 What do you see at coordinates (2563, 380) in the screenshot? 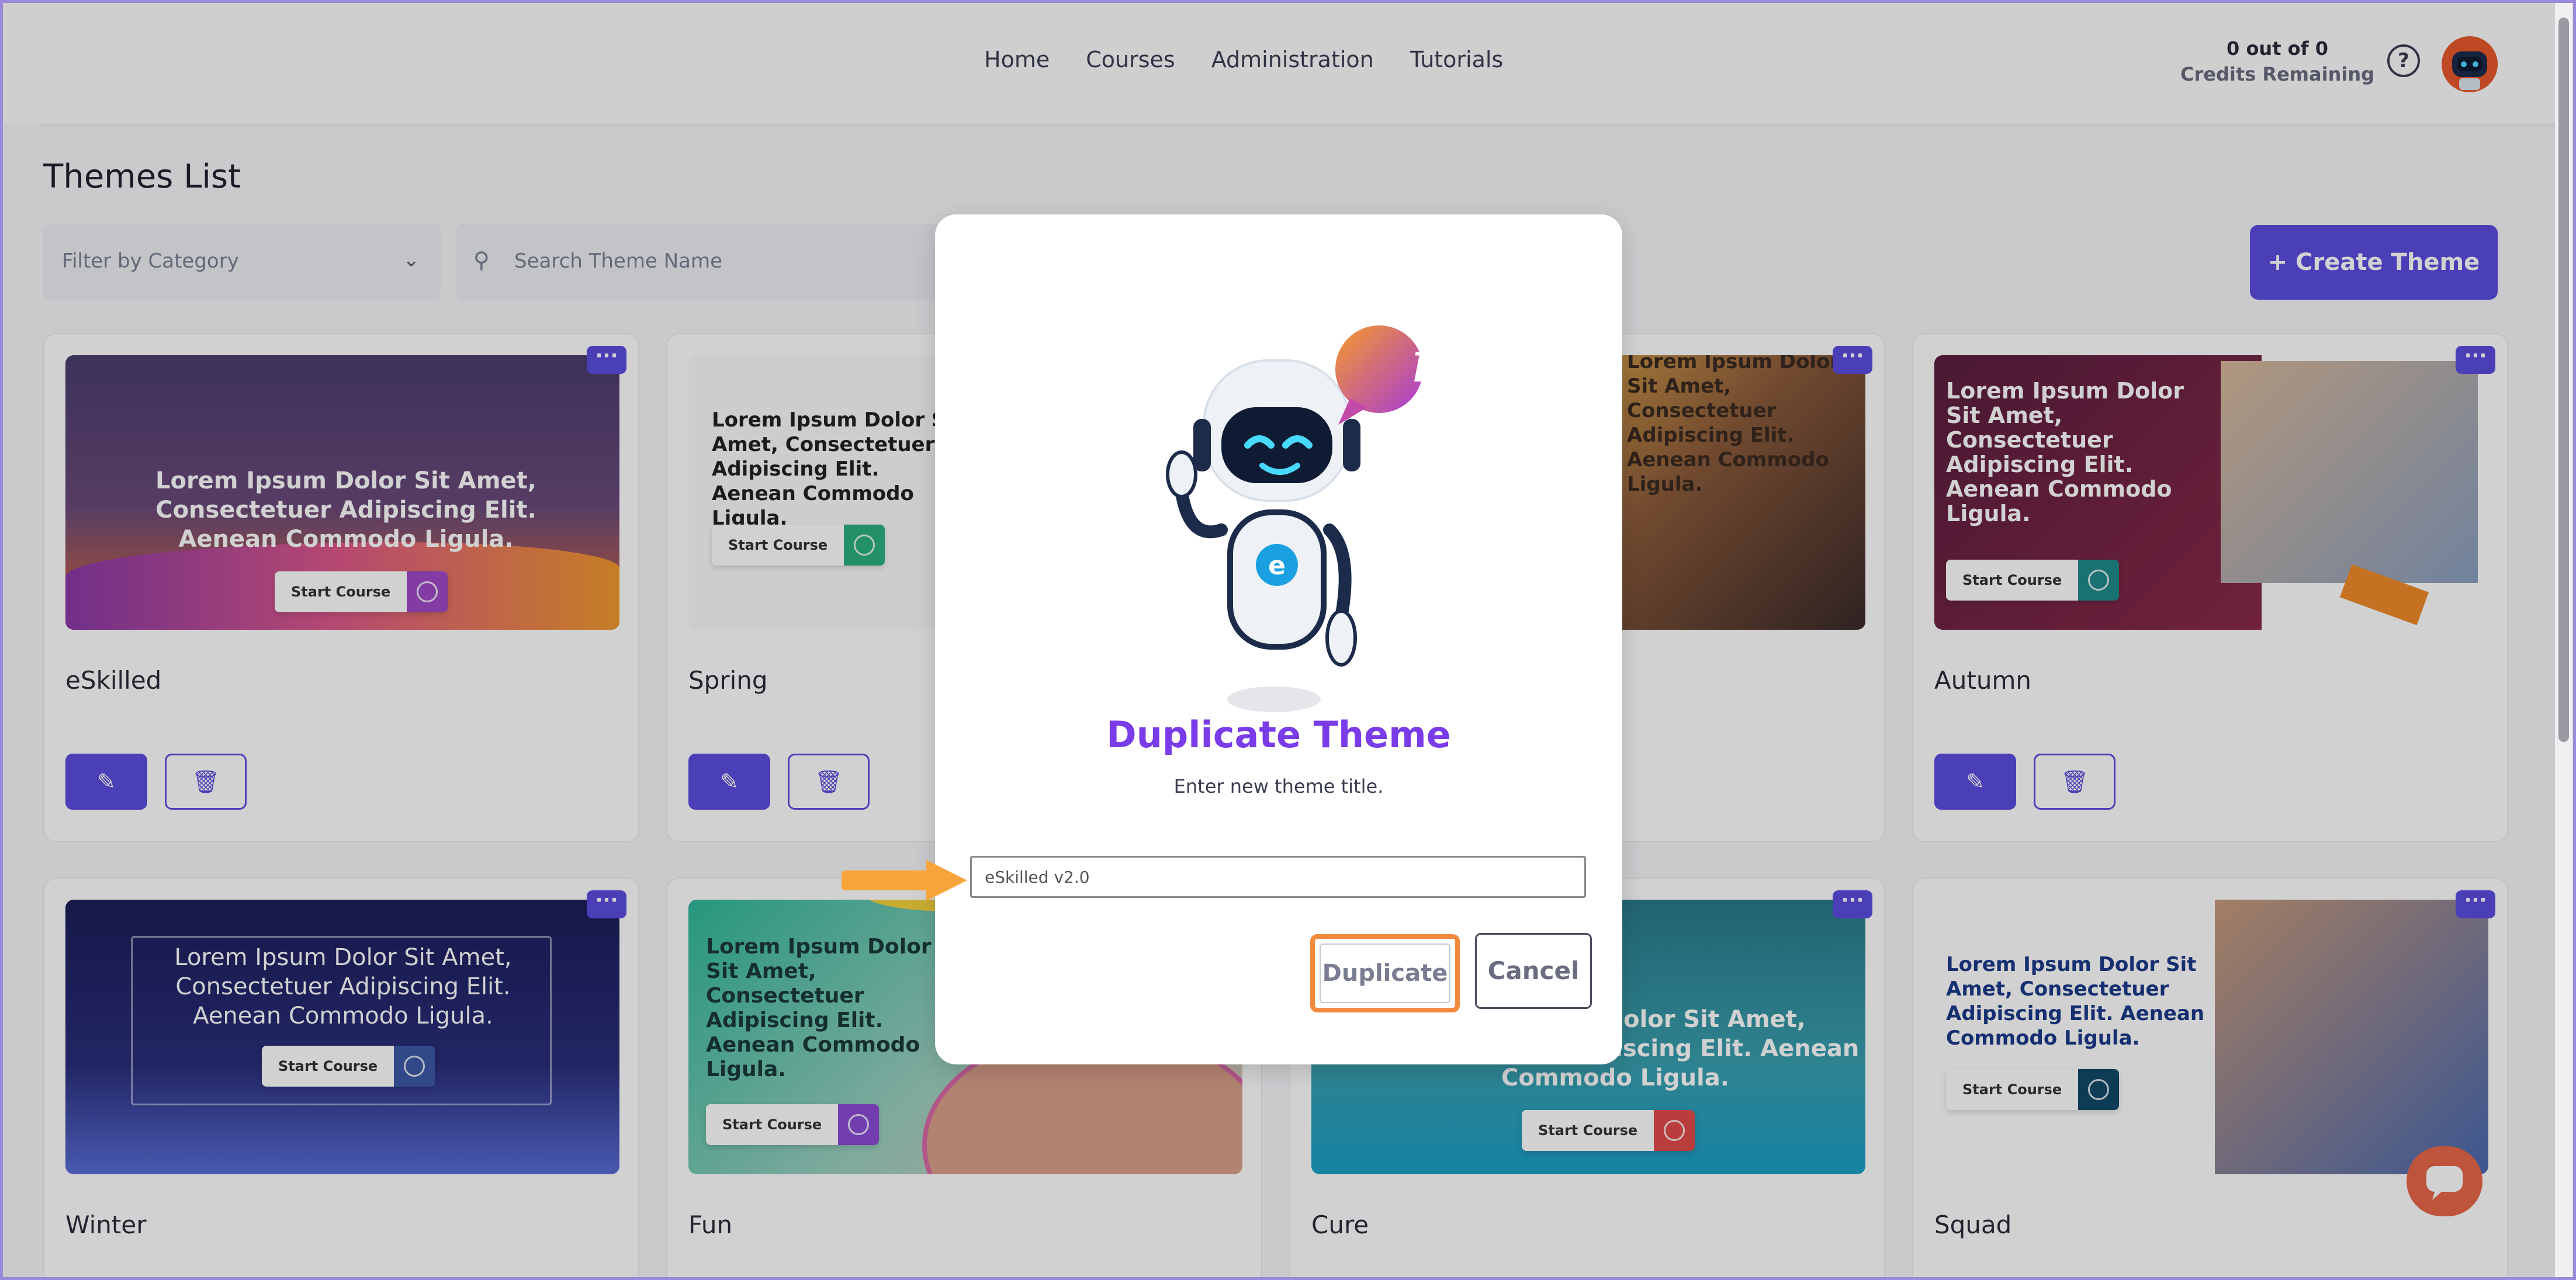
I see `scrollbar-thumb` at bounding box center [2563, 380].